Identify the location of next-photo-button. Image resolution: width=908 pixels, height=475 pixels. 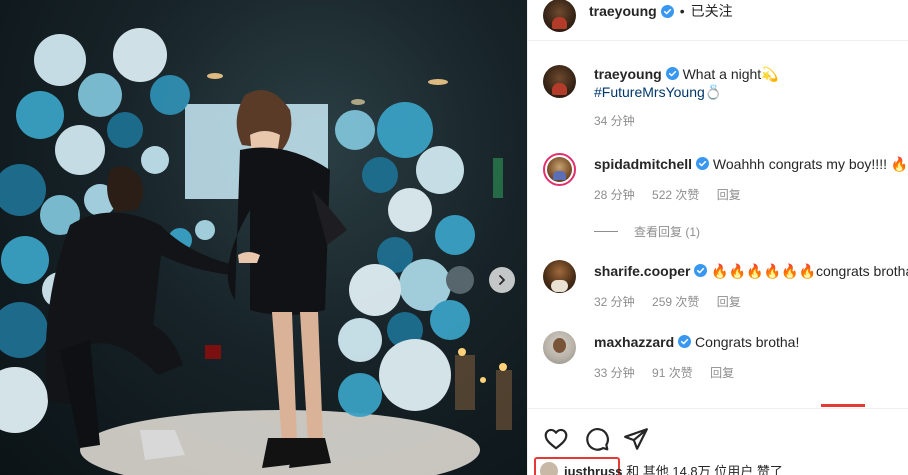
(502, 280).